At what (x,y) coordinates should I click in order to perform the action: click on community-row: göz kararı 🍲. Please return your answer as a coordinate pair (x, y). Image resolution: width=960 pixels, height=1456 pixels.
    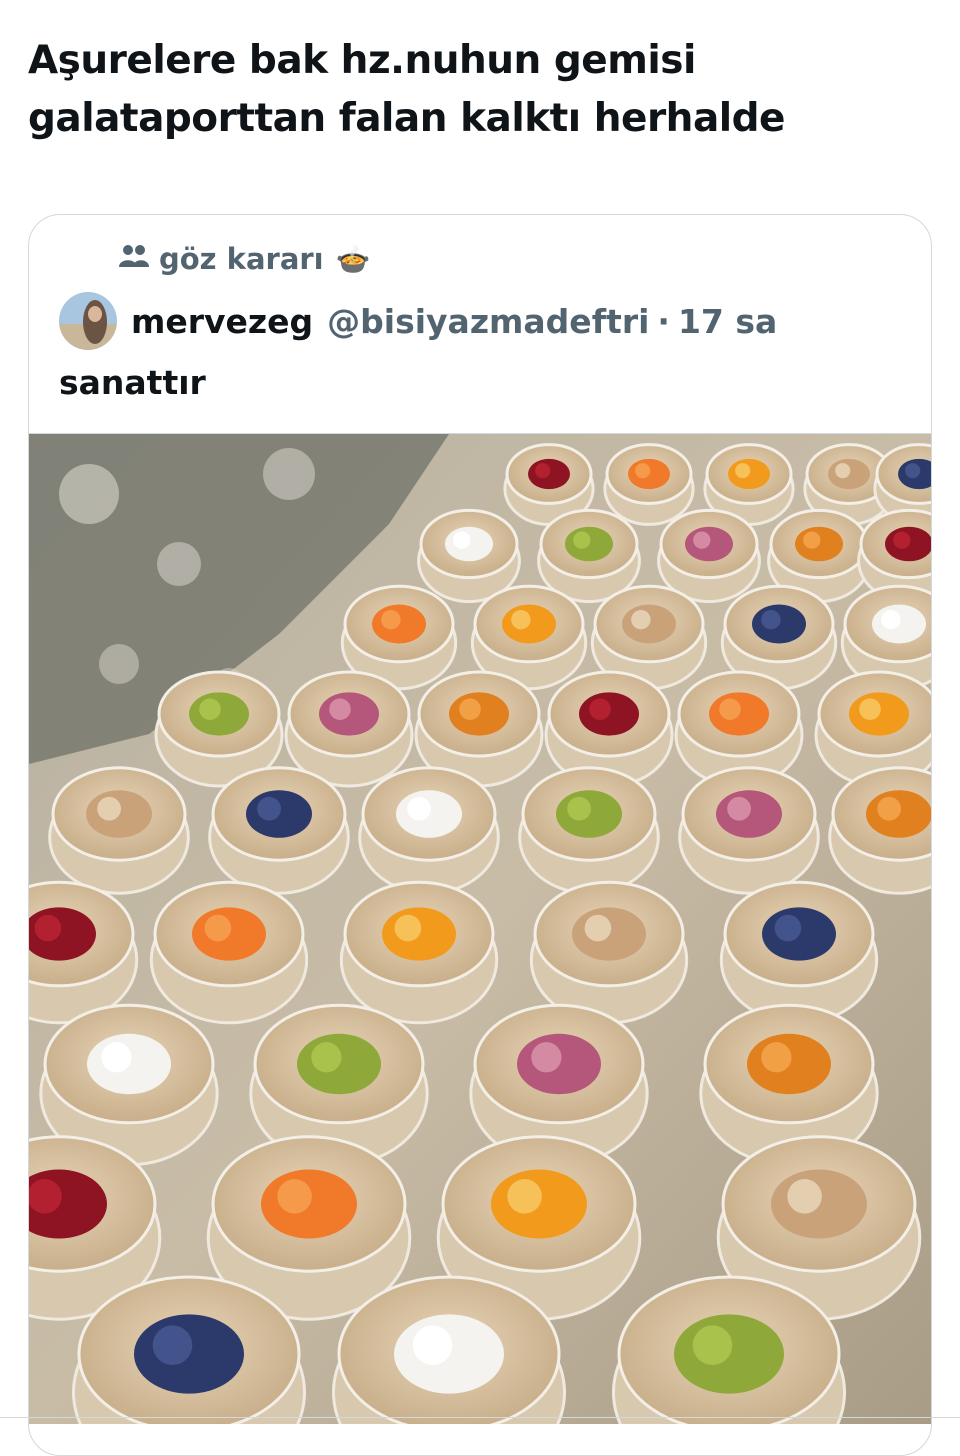
    Looking at the image, I should click on (245, 259).